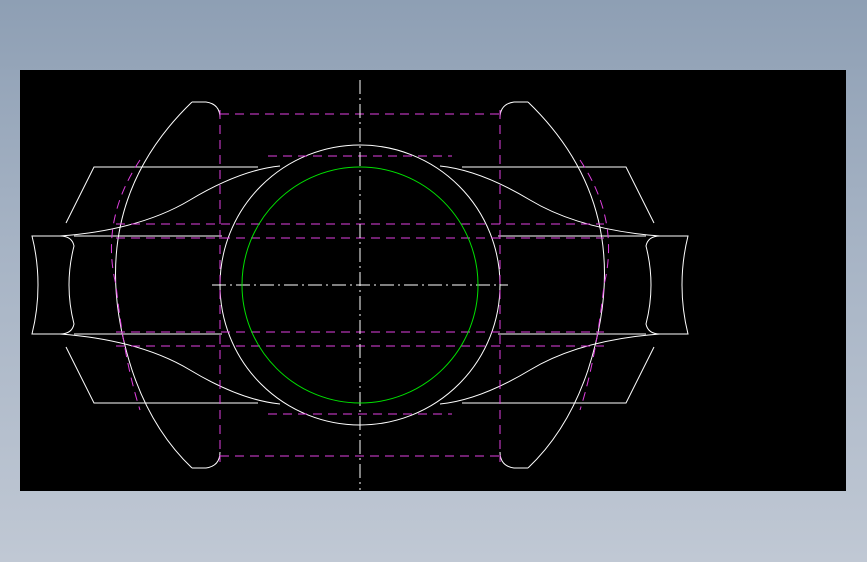  I want to click on top-edge, so click(206, 110).